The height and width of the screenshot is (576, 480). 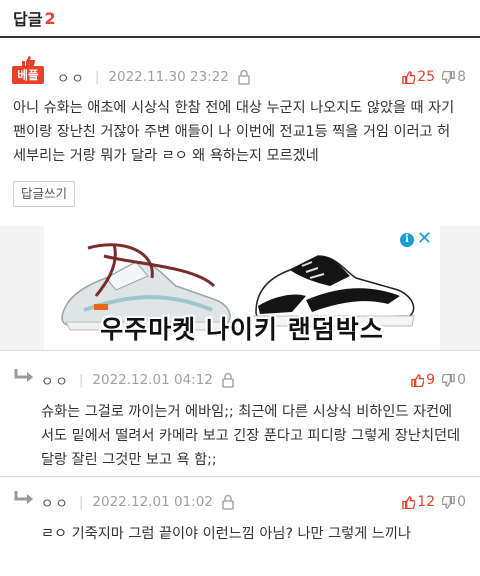 I want to click on best-comment-votes: 25 8, so click(x=434, y=77).